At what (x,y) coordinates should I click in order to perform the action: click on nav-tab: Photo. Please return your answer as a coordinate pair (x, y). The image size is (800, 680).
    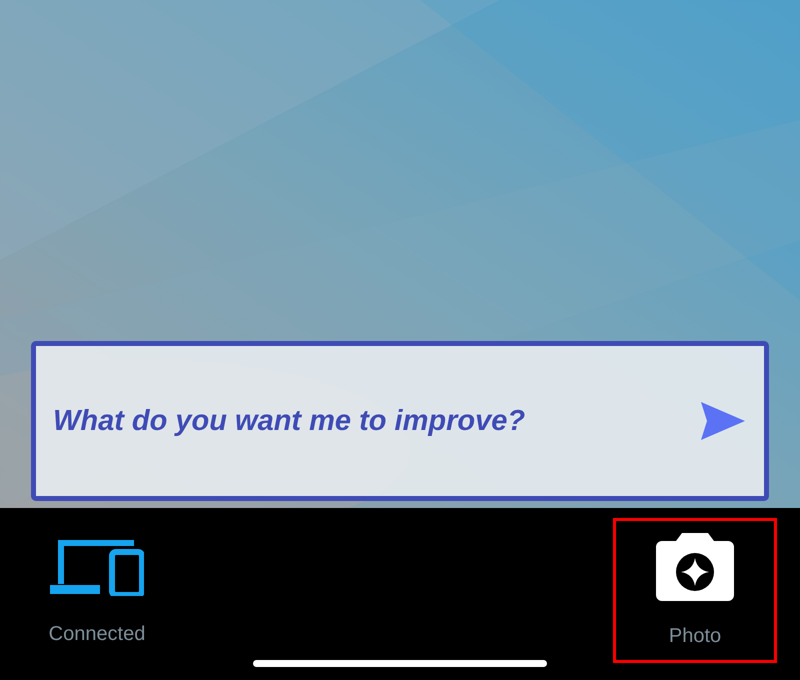
    Looking at the image, I should click on (695, 590).